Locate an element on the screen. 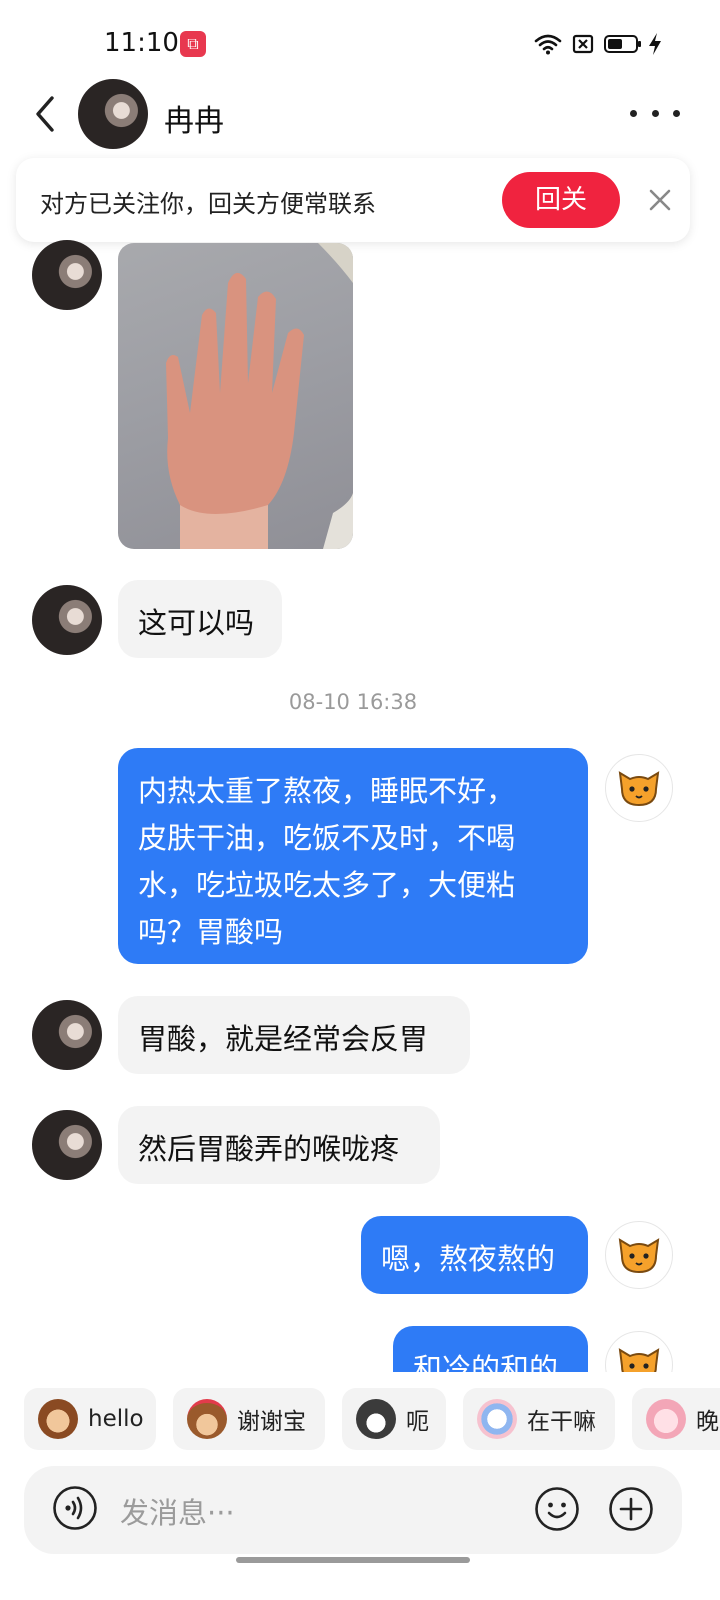 This screenshot has height=1600, width=720. status-icons is located at coordinates (598, 44).